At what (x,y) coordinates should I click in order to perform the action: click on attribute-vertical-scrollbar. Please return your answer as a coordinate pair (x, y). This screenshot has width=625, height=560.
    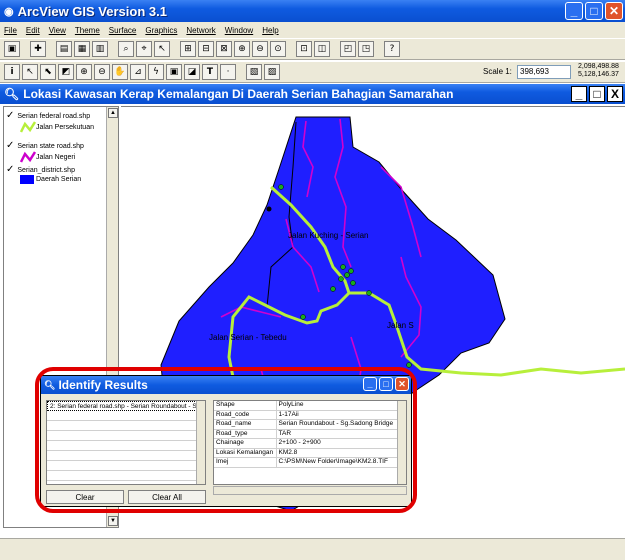
    Looking at the image, I should click on (401, 442).